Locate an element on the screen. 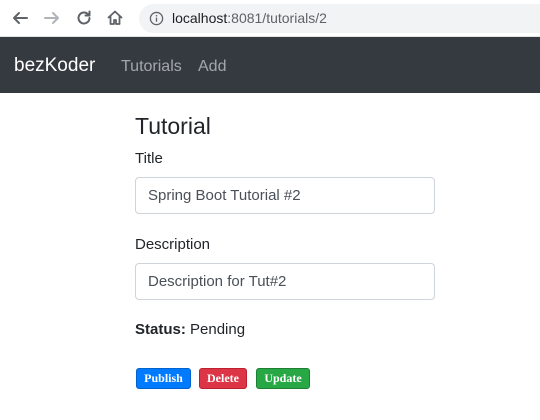 Image resolution: width=540 pixels, height=420 pixels. url-host: localhost is located at coordinates (200, 18).